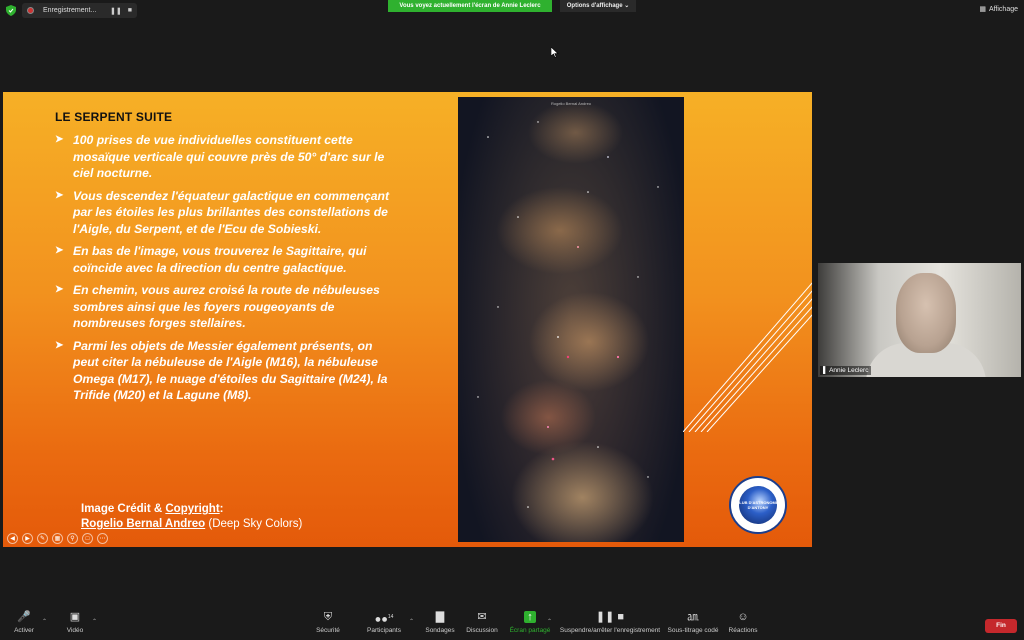 This screenshot has width=1024, height=640. Describe the element at coordinates (192, 509) in the screenshot. I see `copyright-link: Copyright` at that location.